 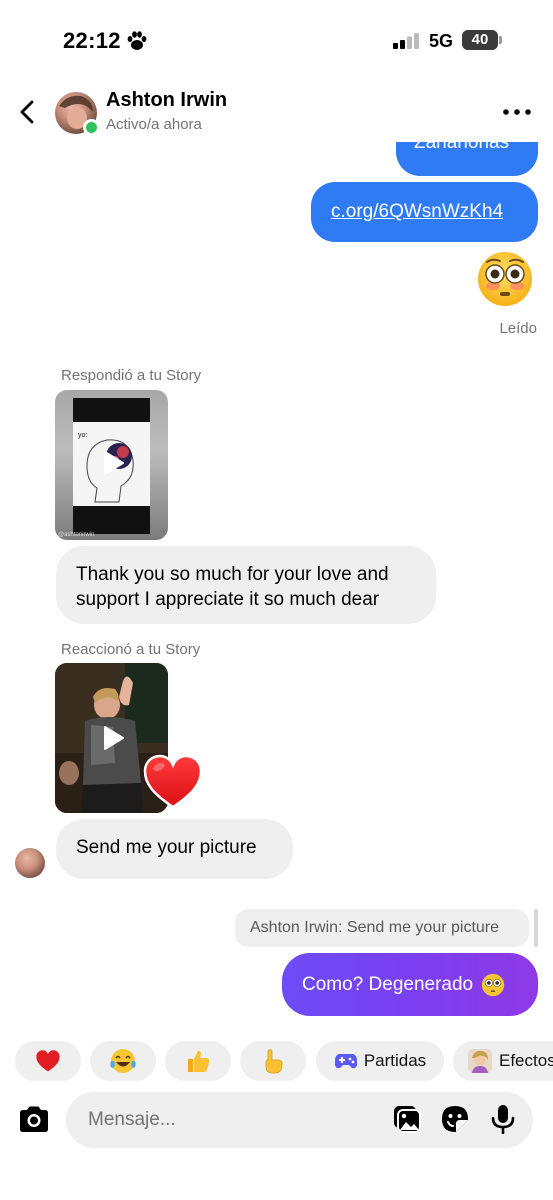 I want to click on quick-reaction-heart, so click(x=48, y=1061).